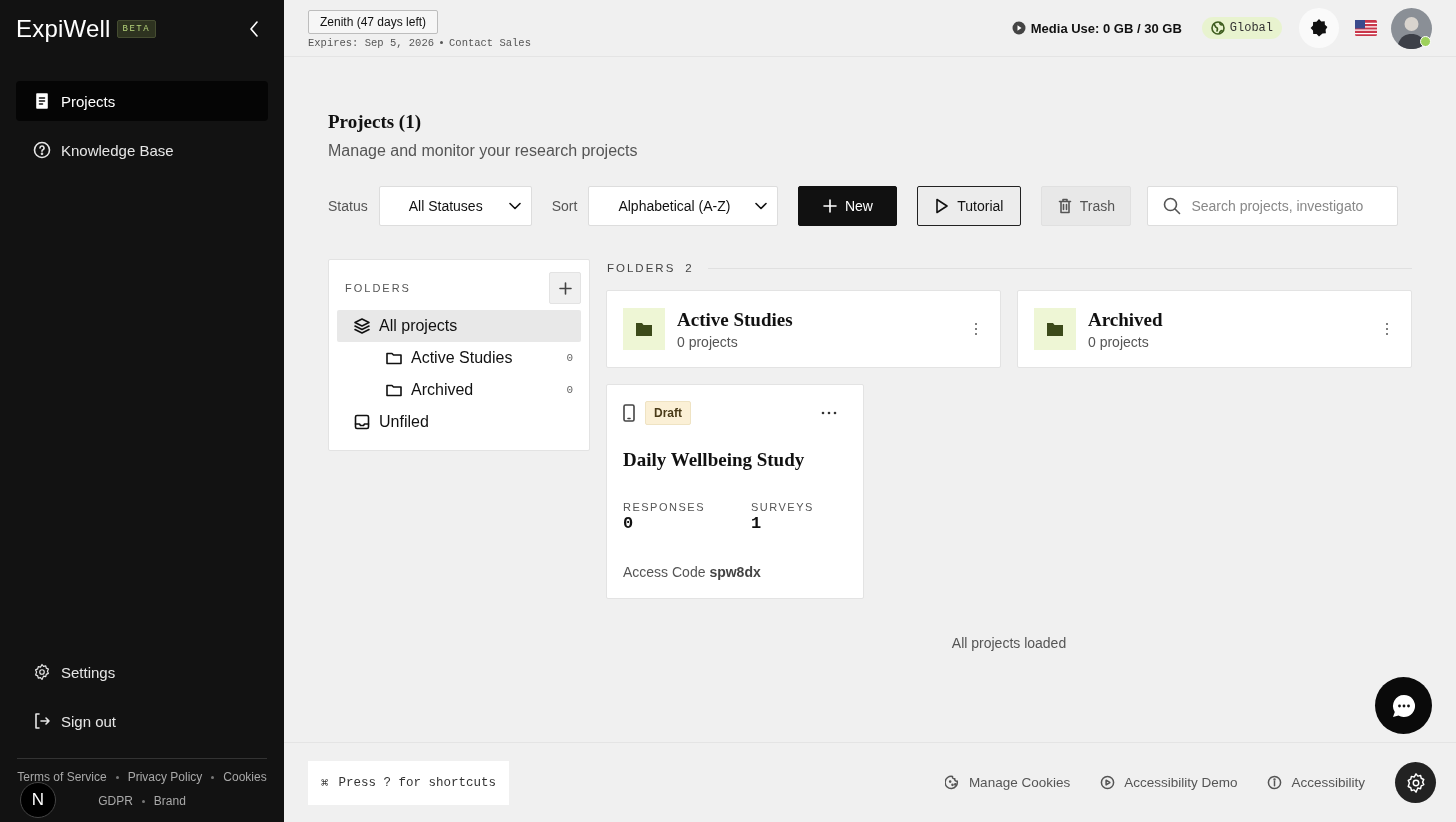  I want to click on folder-name: Active Studies, so click(735, 319).